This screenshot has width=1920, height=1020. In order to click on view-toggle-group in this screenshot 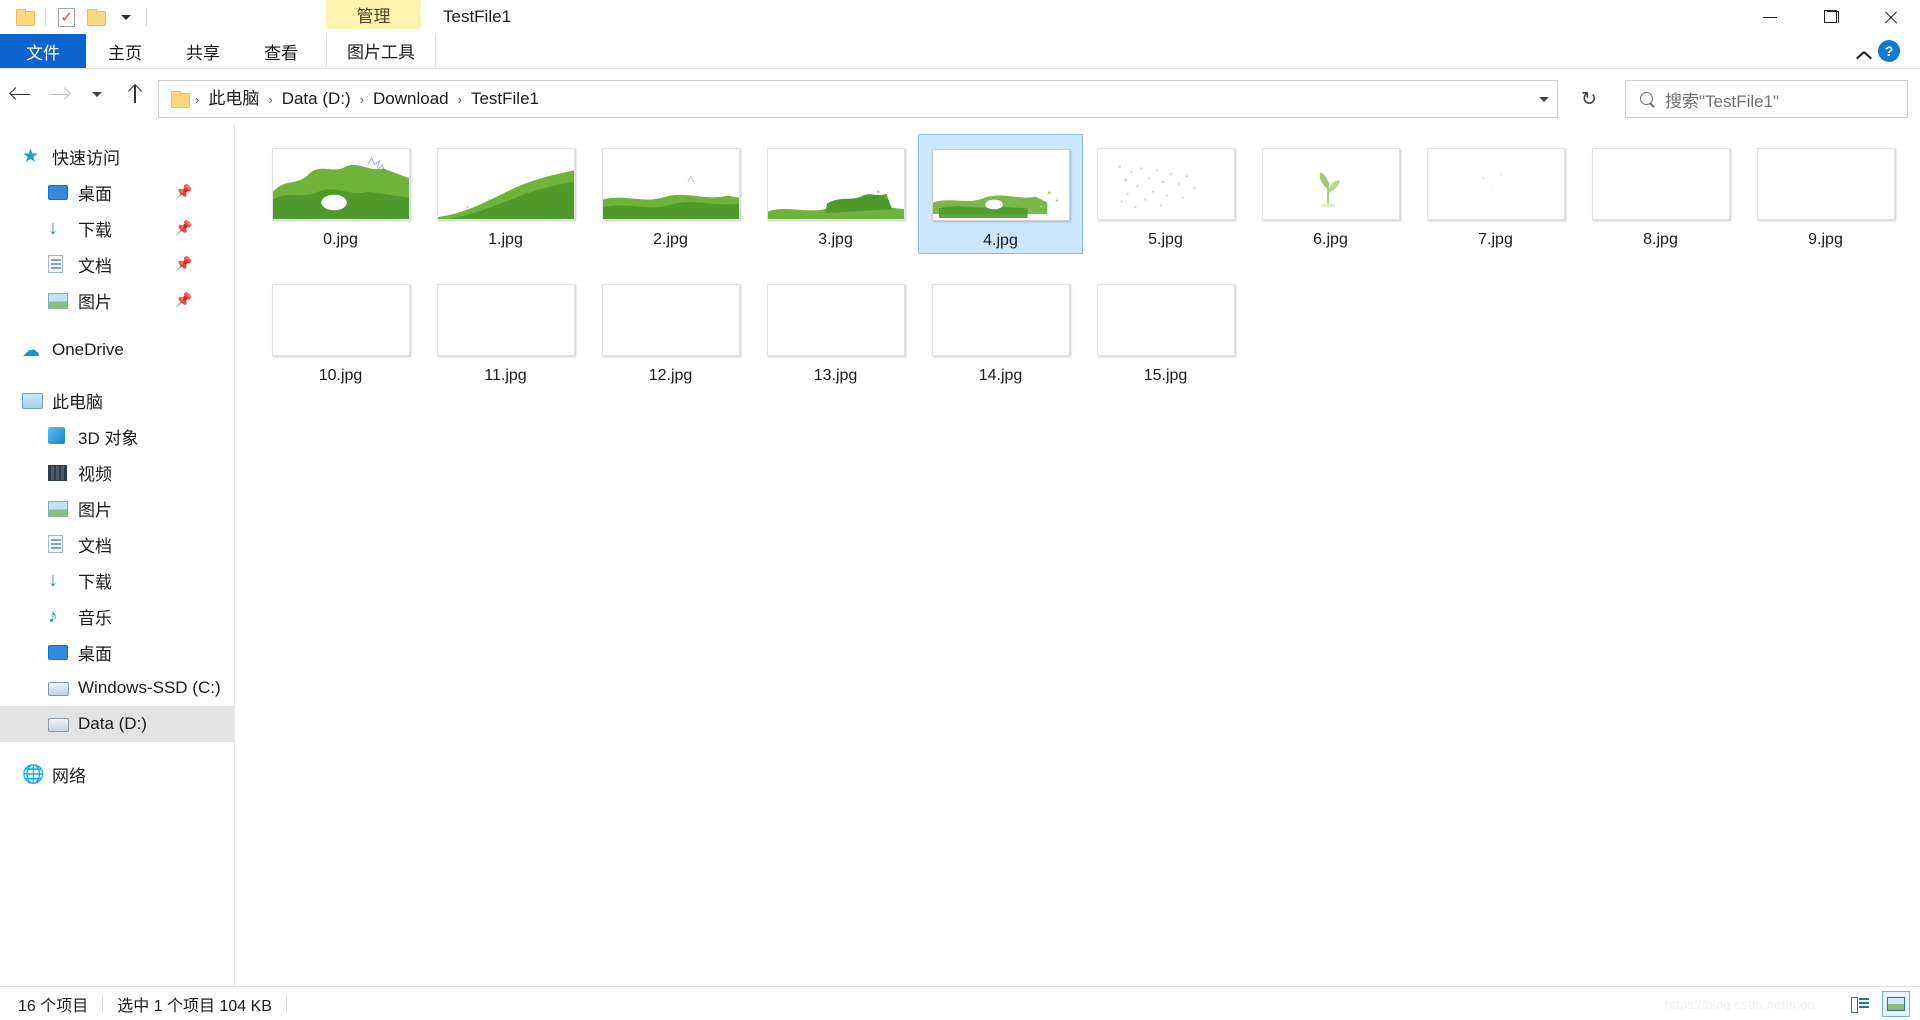, I will do `click(1878, 1004)`.